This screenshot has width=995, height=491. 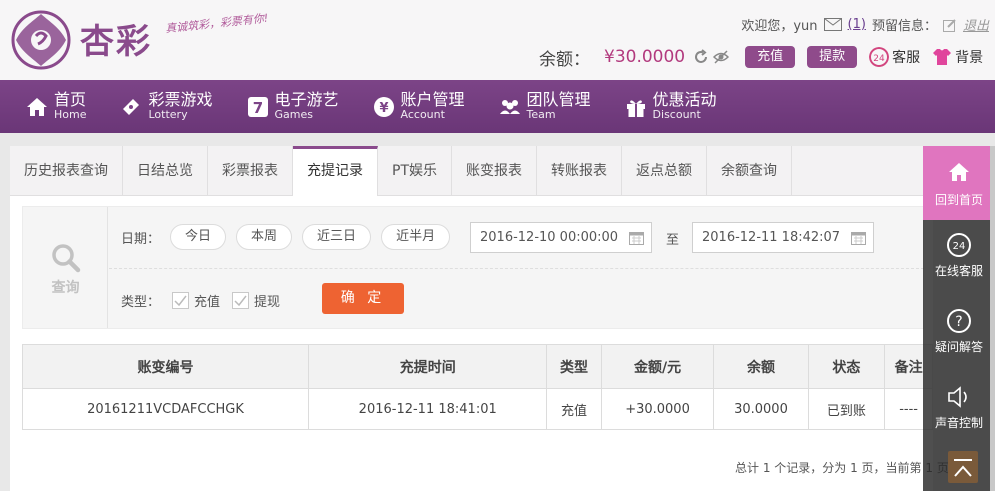 What do you see at coordinates (958, 423) in the screenshot?
I see `sound-control-label: 声音控制` at bounding box center [958, 423].